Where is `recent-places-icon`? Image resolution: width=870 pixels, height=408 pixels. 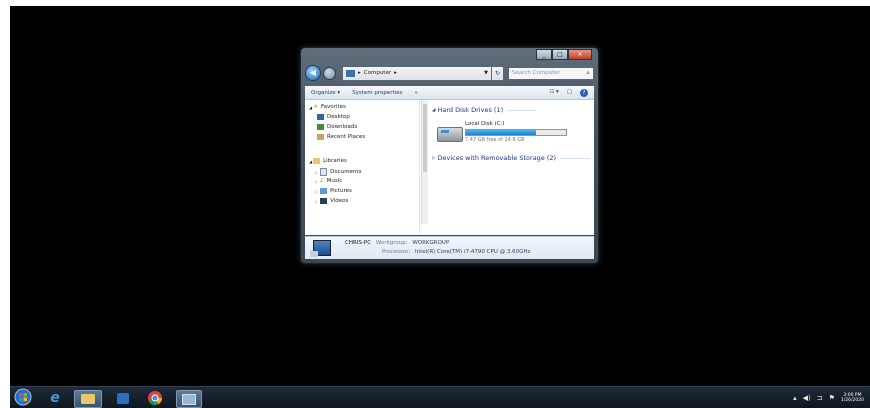 recent-places-icon is located at coordinates (320, 137).